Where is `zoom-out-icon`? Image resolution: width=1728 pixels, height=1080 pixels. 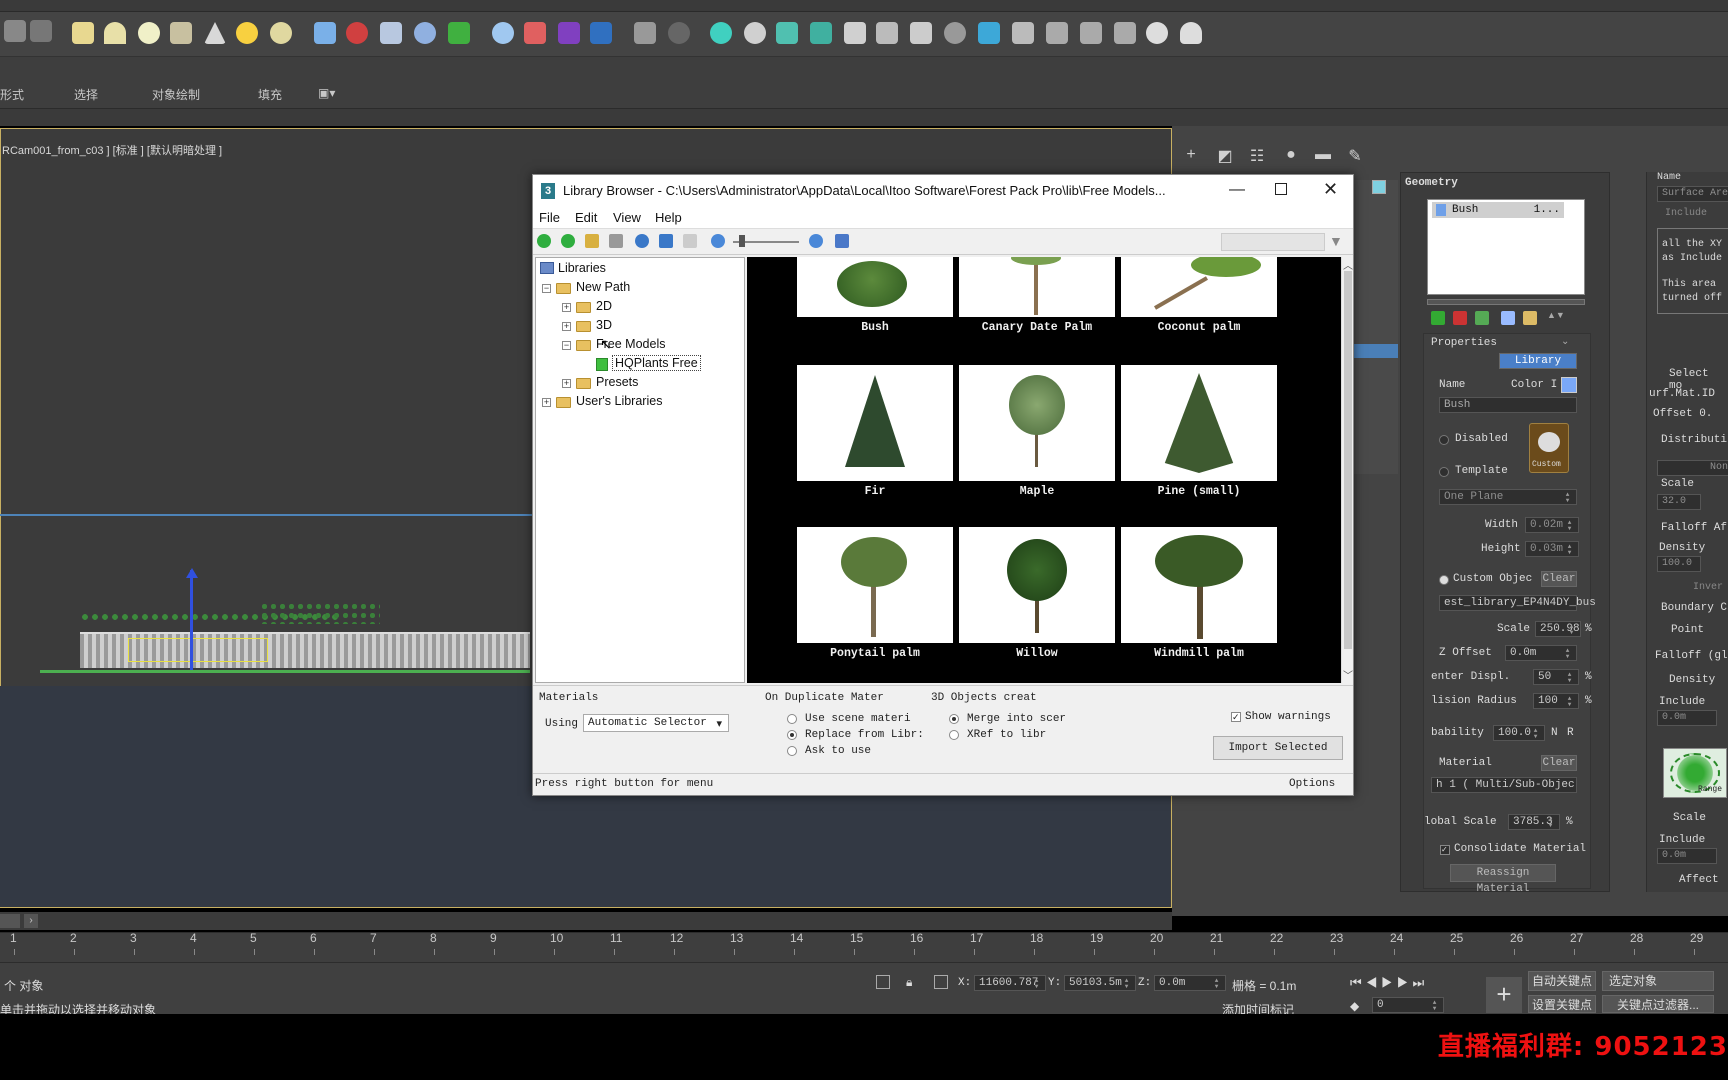 zoom-out-icon is located at coordinates (718, 241).